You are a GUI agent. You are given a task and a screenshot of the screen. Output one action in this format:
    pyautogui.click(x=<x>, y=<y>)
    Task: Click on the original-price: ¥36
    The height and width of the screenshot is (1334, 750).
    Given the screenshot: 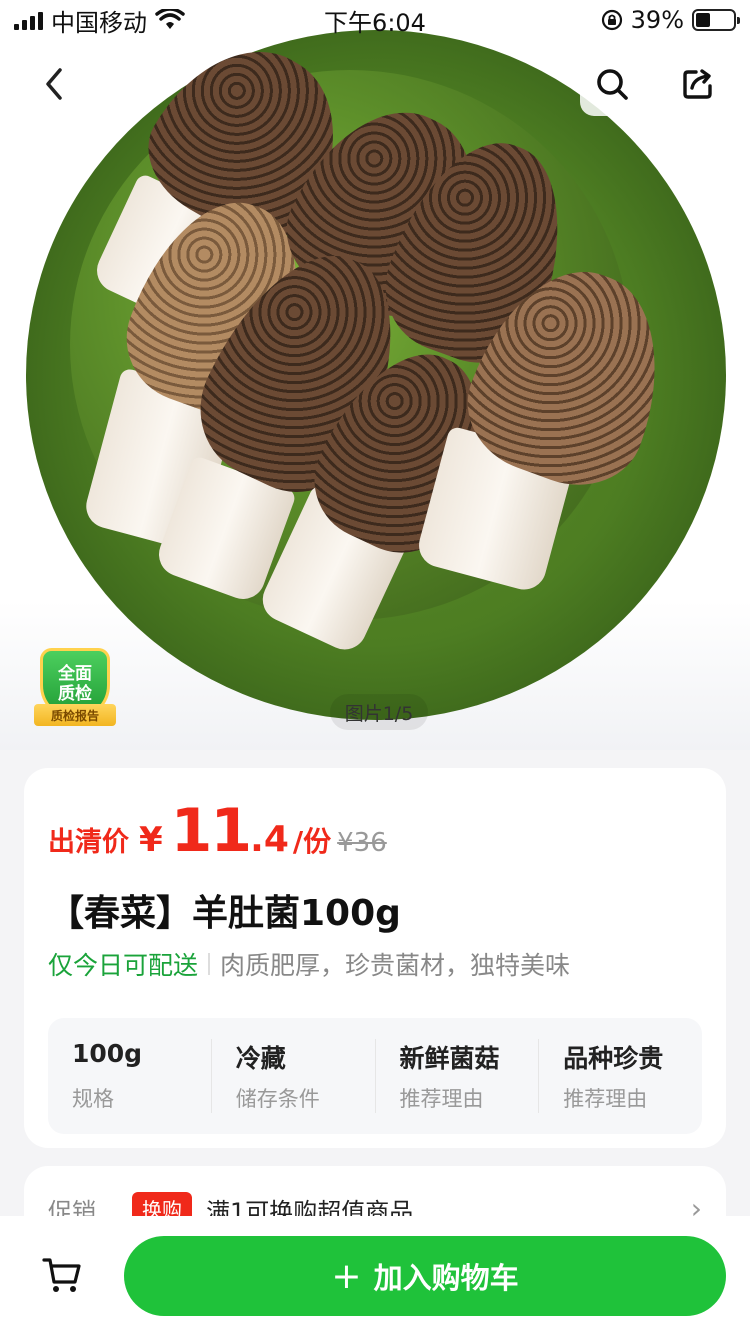 What is the action you would take?
    pyautogui.click(x=362, y=843)
    